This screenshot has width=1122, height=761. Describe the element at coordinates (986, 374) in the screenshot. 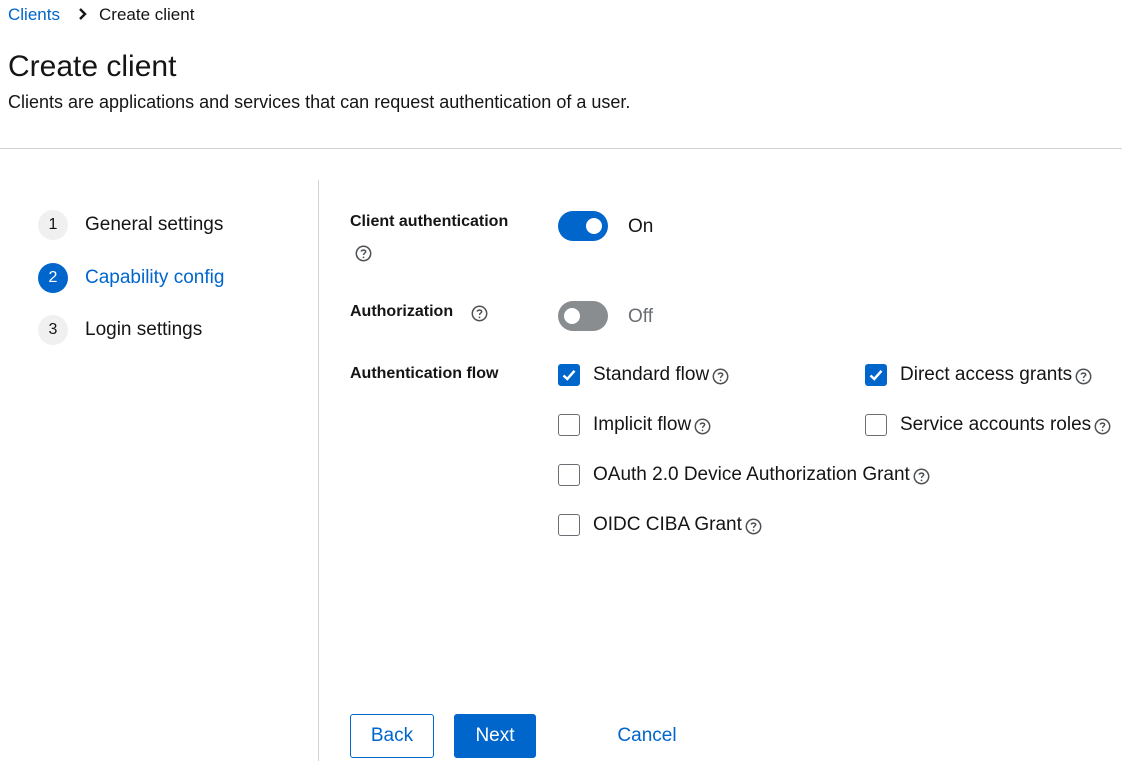

I see `direct-access-grants-label: Direct access grants` at that location.